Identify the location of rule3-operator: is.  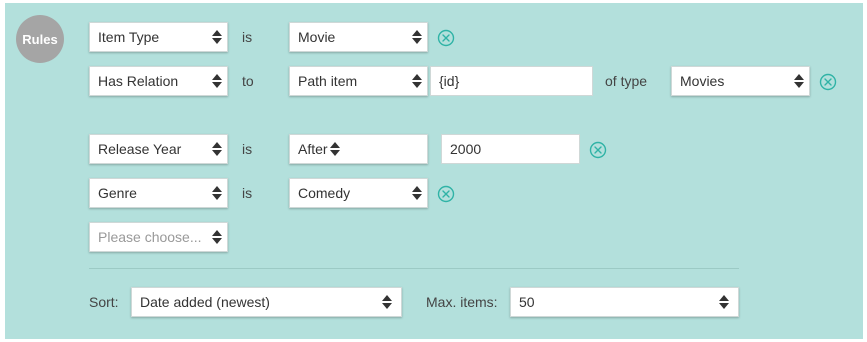
(247, 149).